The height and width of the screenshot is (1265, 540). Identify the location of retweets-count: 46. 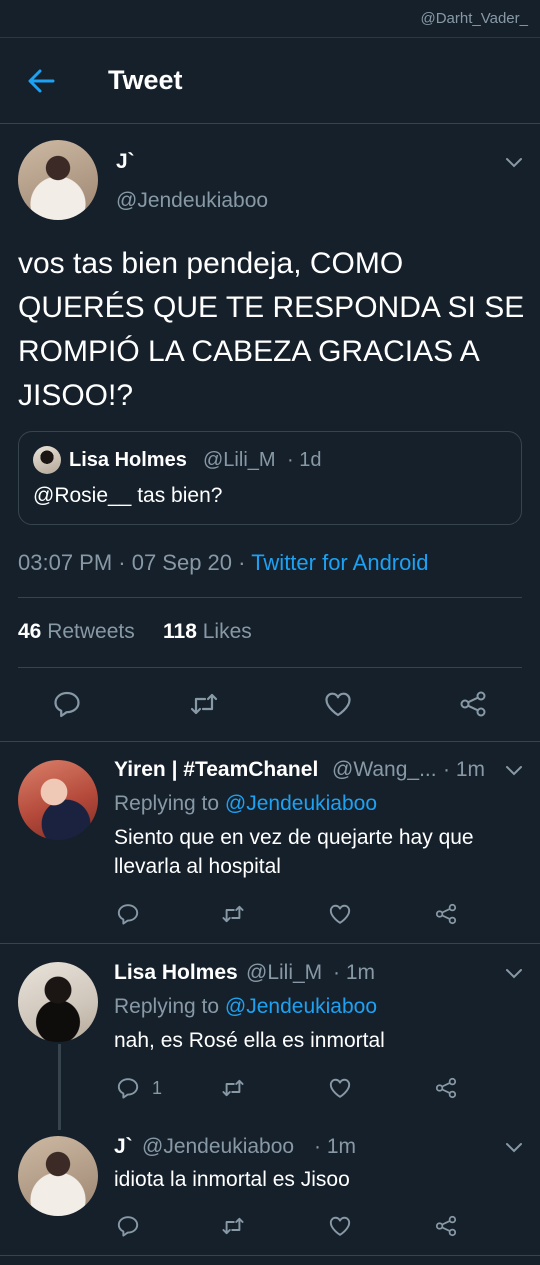
(30, 631).